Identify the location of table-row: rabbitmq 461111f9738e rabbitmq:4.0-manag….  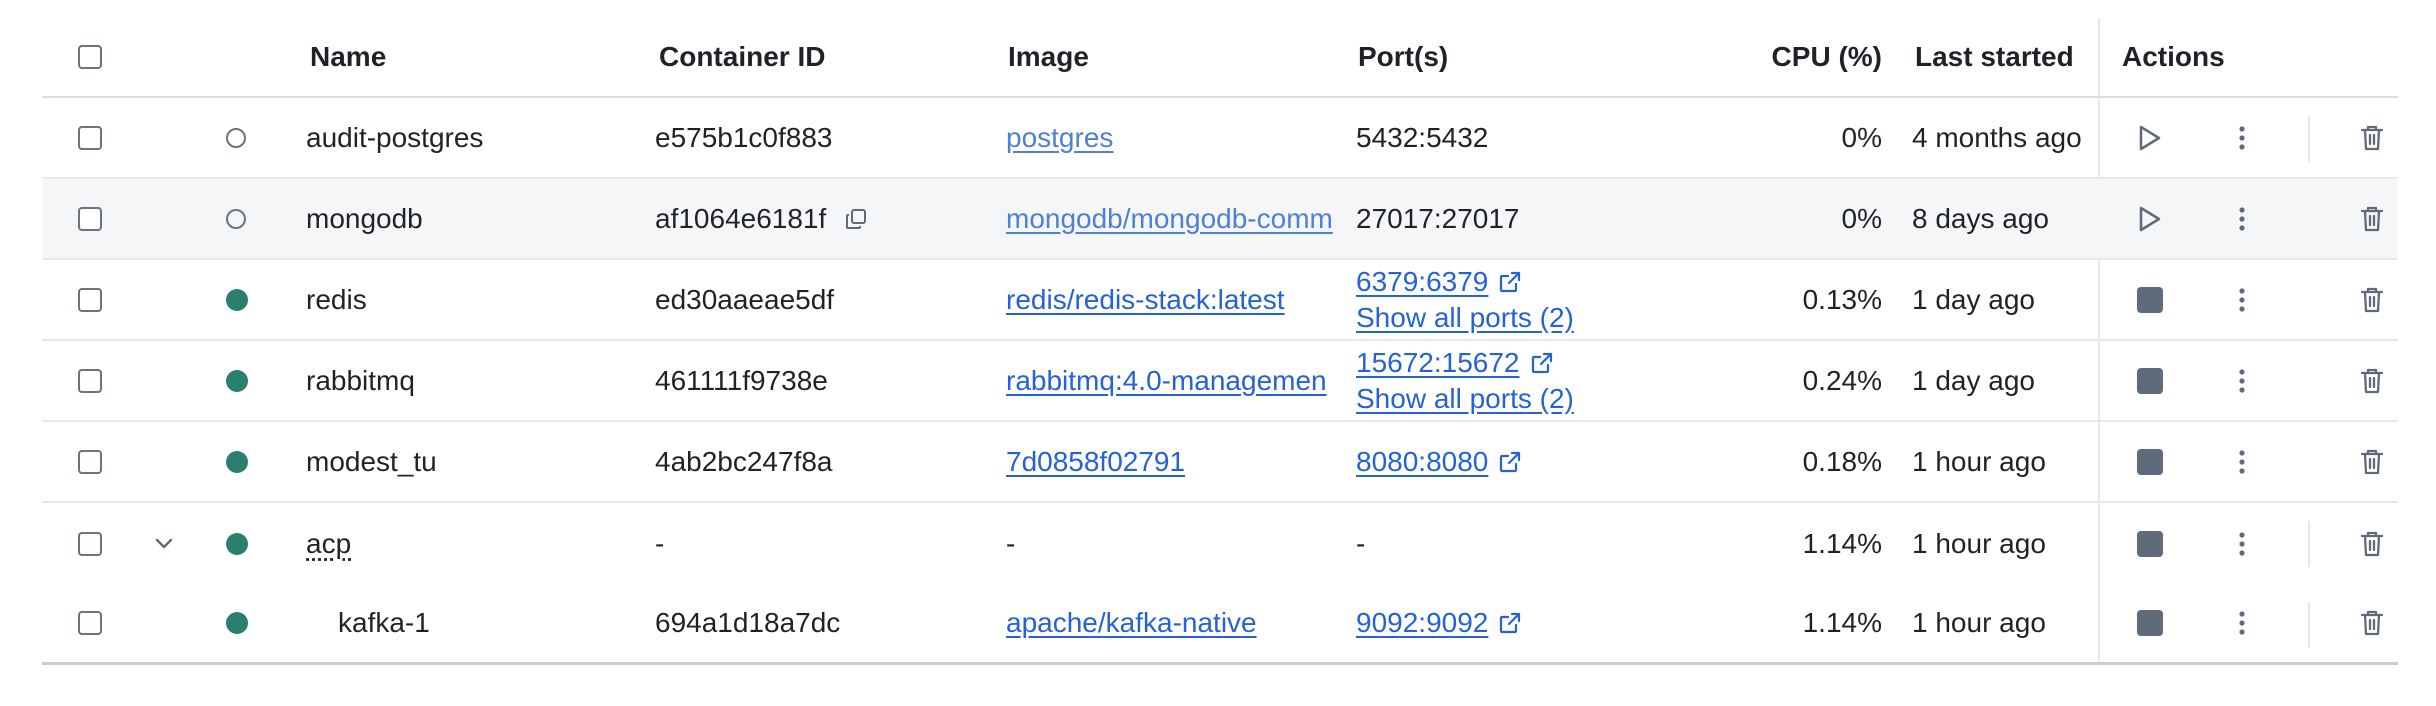
(1220, 381).